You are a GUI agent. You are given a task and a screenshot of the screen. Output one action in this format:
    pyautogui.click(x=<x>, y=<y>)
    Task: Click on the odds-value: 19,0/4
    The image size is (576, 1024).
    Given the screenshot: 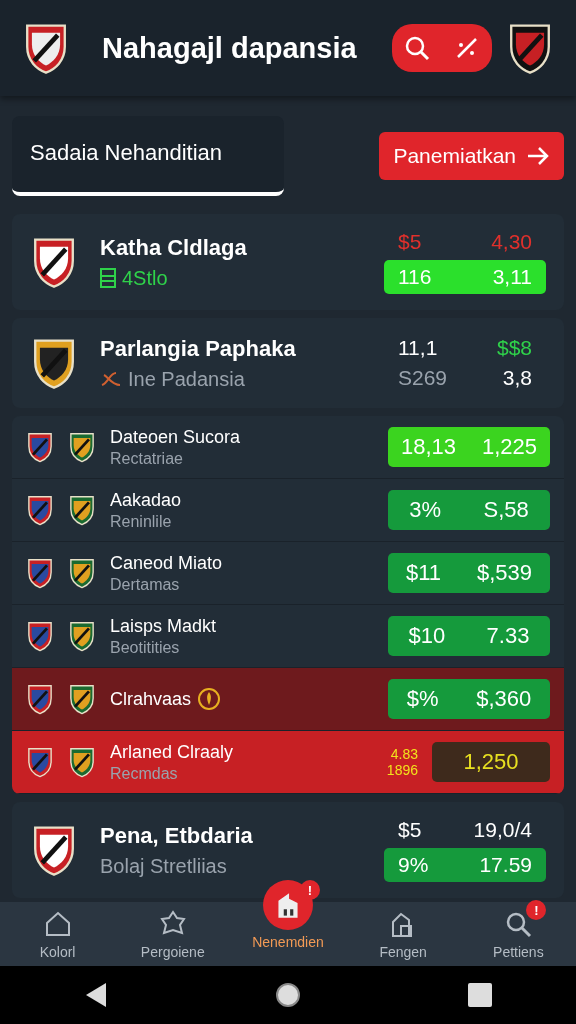 What is the action you would take?
    pyautogui.click(x=502, y=830)
    